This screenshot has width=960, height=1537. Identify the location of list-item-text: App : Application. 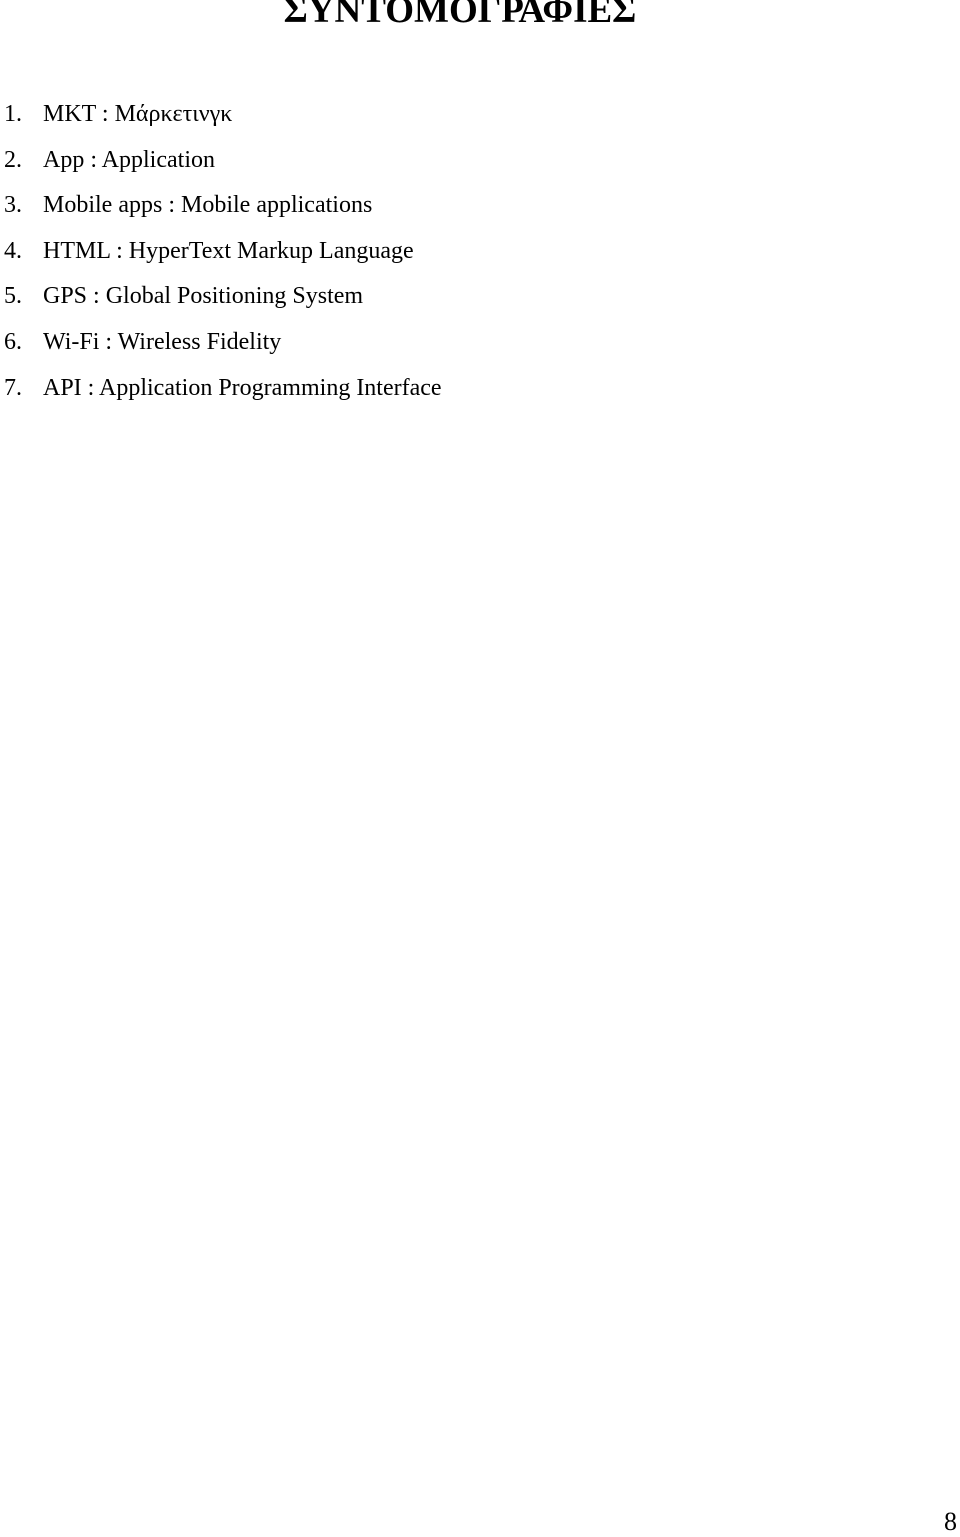
(129, 159).